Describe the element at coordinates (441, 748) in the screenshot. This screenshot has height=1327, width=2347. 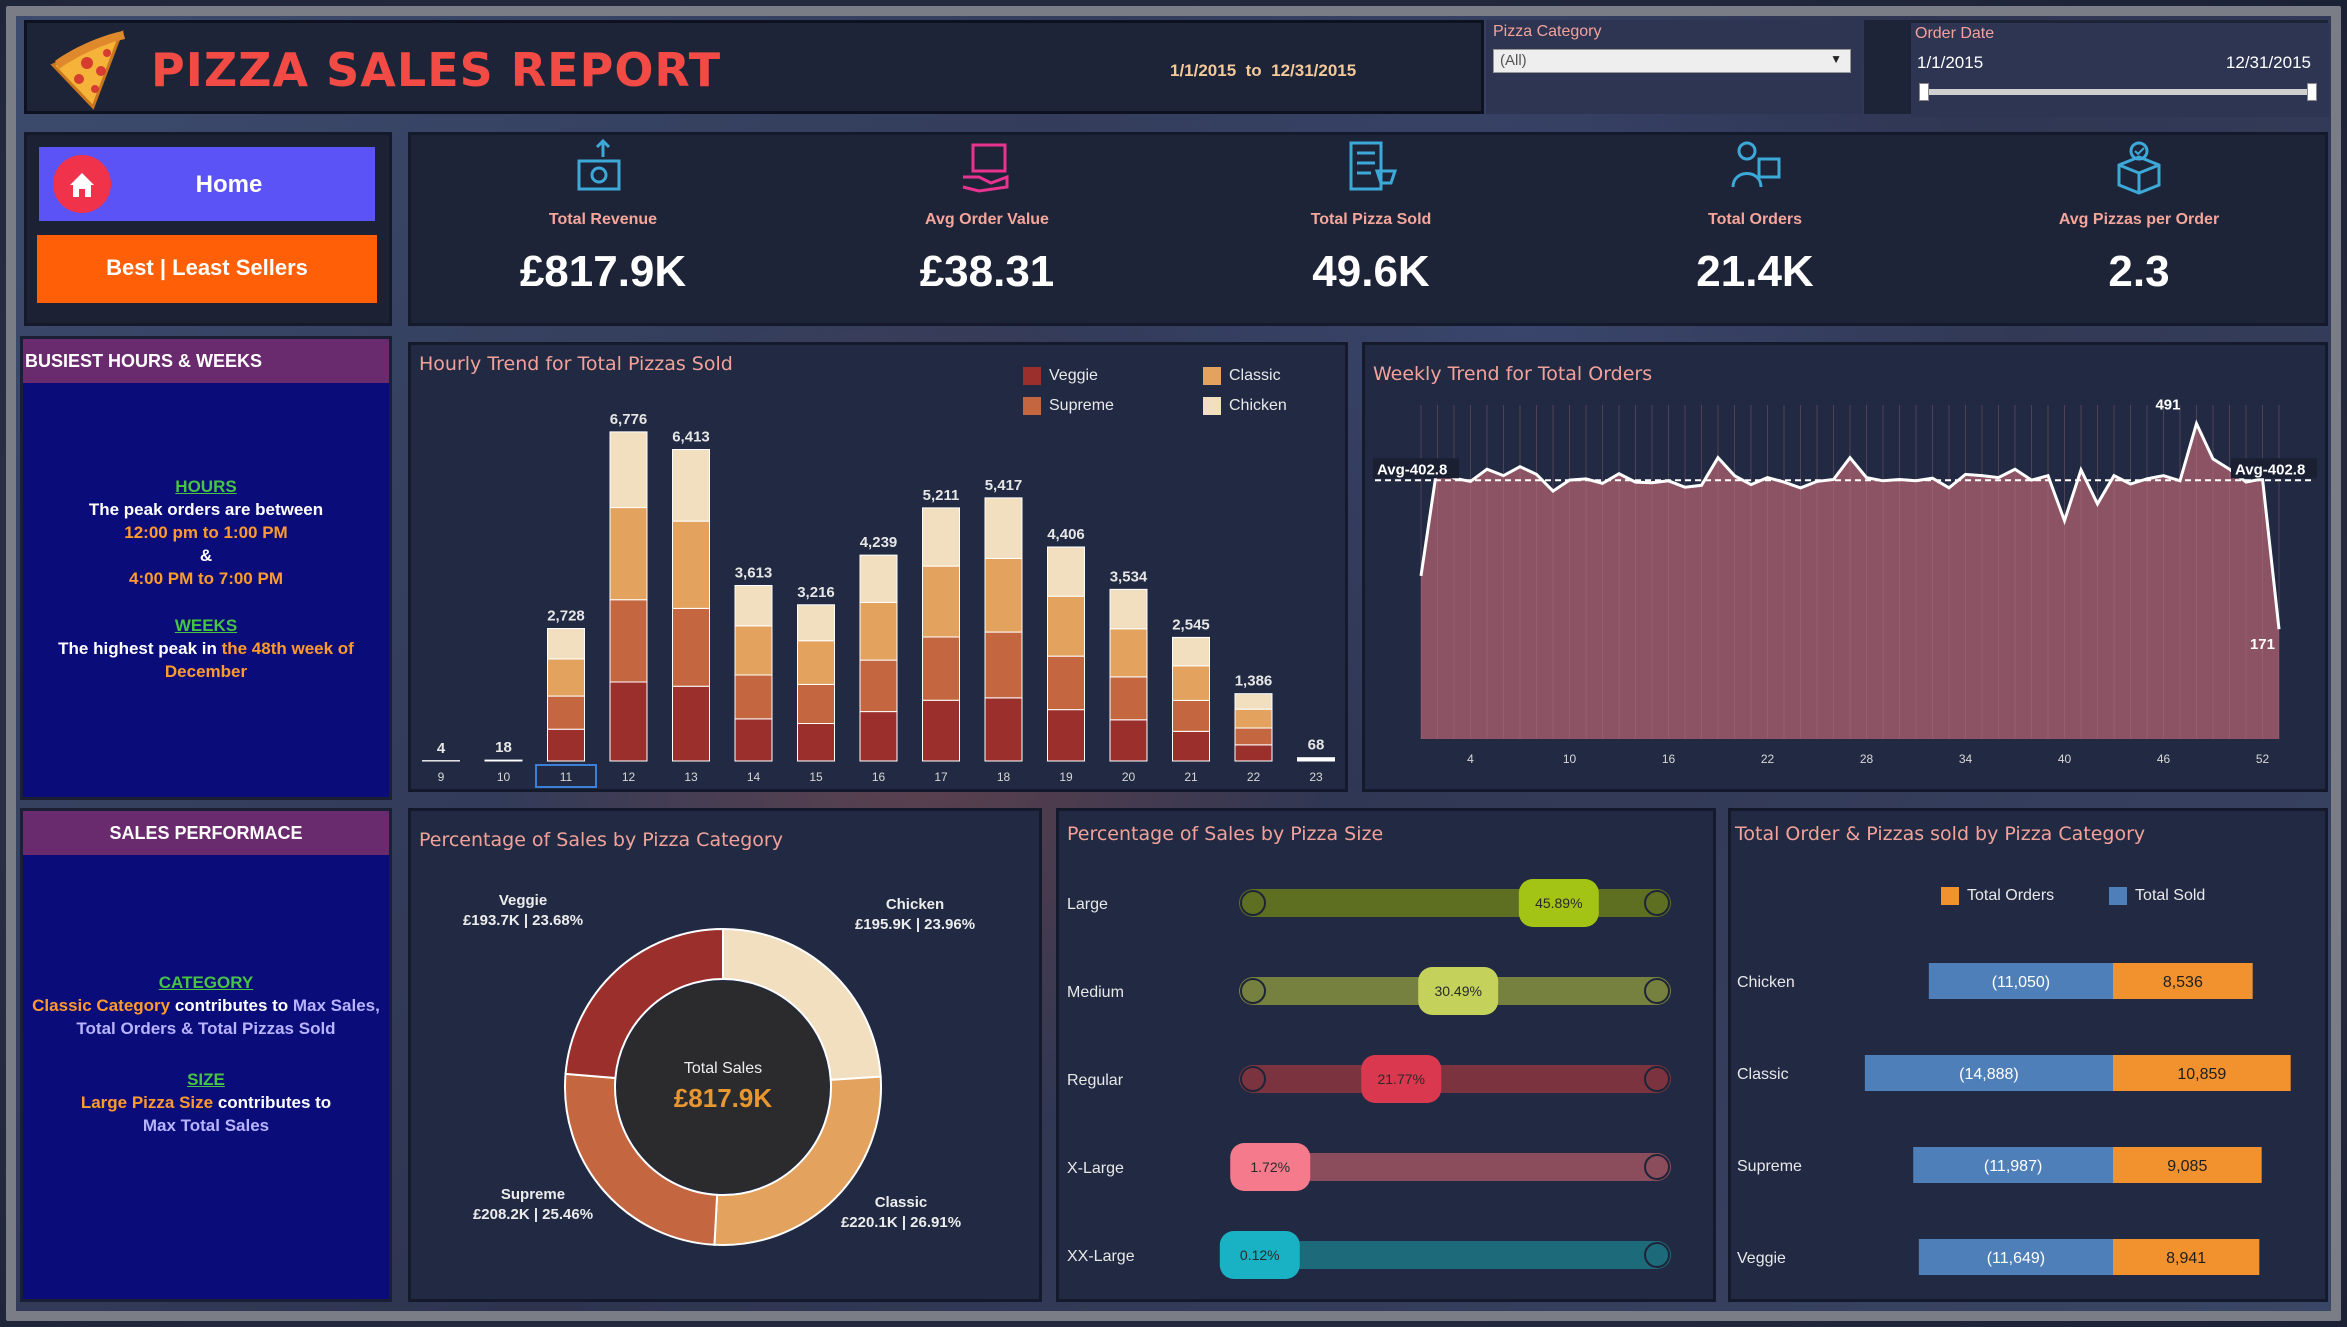
I see `bar-value-label: 4` at that location.